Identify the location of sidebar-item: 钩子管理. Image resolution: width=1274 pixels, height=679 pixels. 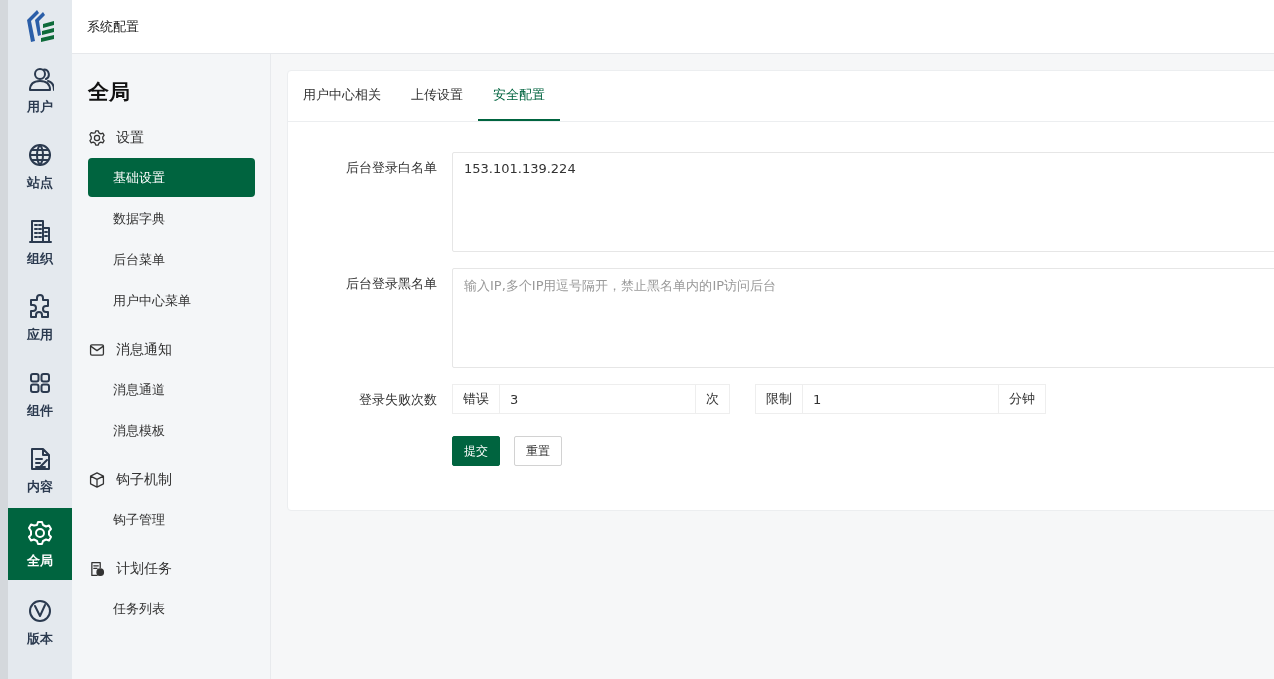
(171, 519).